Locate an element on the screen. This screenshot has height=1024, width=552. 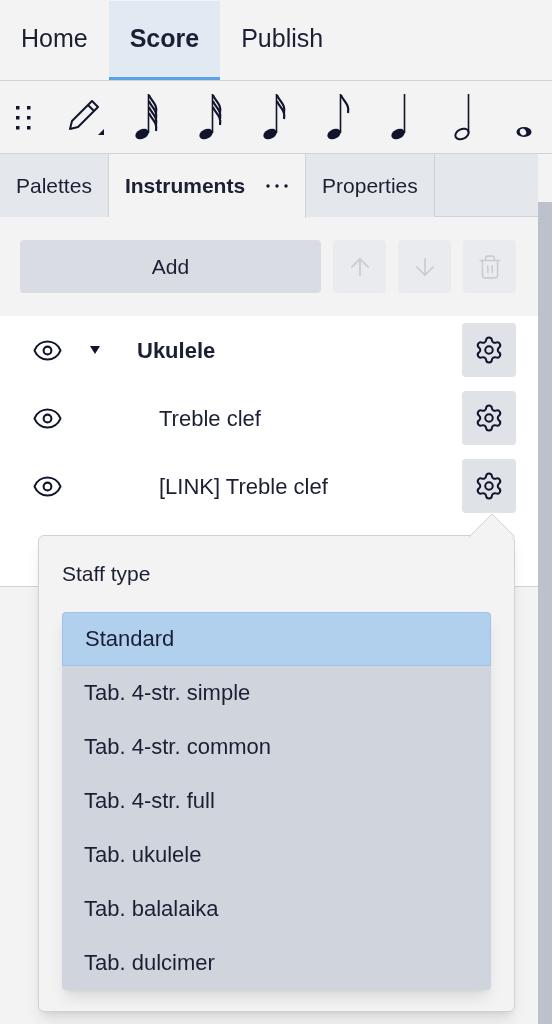
drag-handle-icon is located at coordinates (23, 117).